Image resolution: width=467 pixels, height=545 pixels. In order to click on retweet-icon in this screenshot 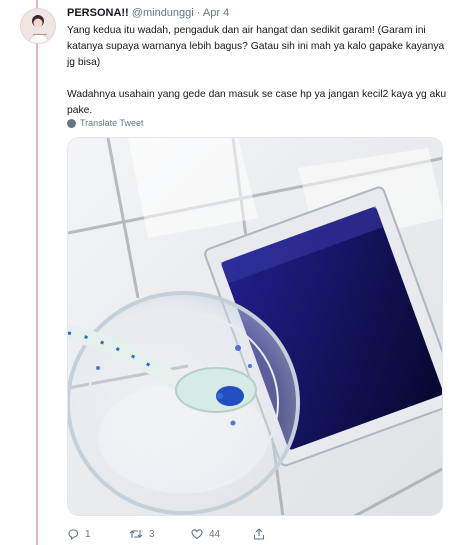, I will do `click(136, 534)`.